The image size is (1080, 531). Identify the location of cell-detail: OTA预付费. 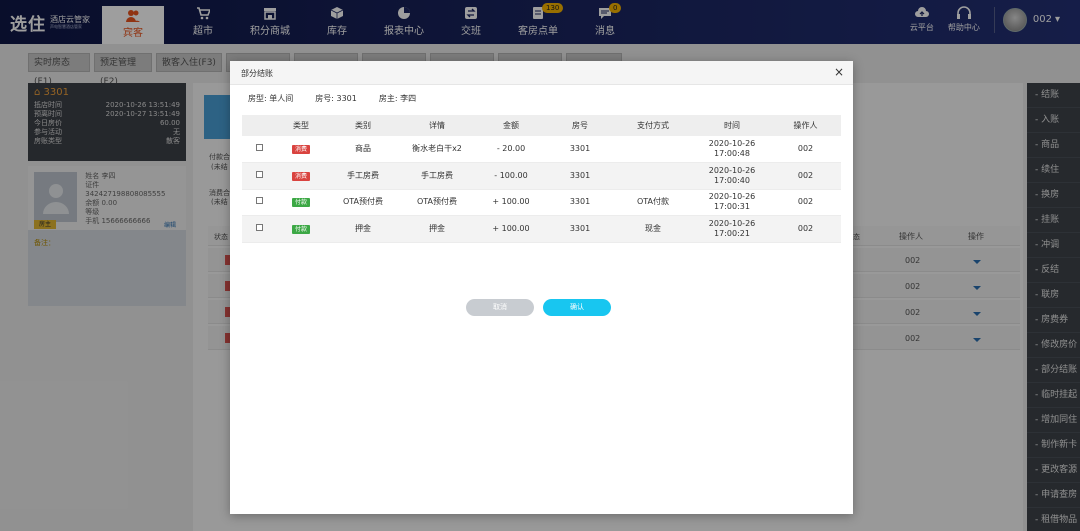
(437, 202).